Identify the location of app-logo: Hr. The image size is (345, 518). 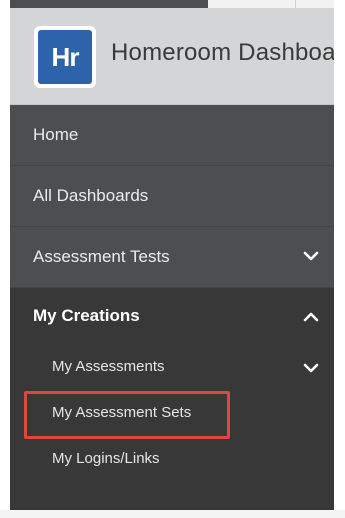
(65, 57).